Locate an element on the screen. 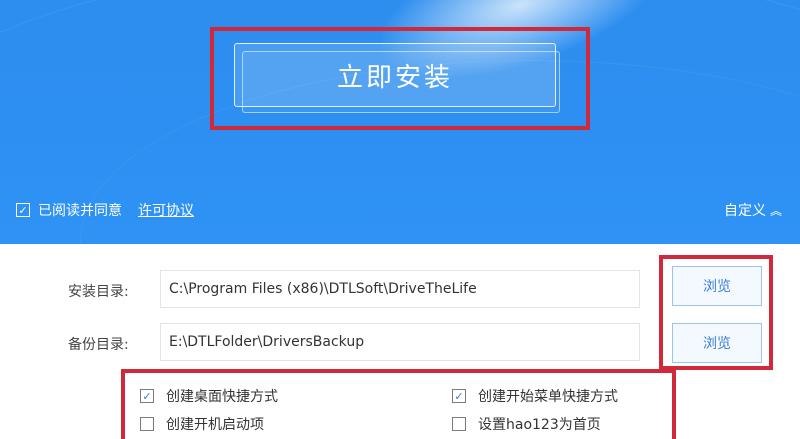 This screenshot has height=439, width=800. agree-label: 已阅读并同意 is located at coordinates (80, 211).